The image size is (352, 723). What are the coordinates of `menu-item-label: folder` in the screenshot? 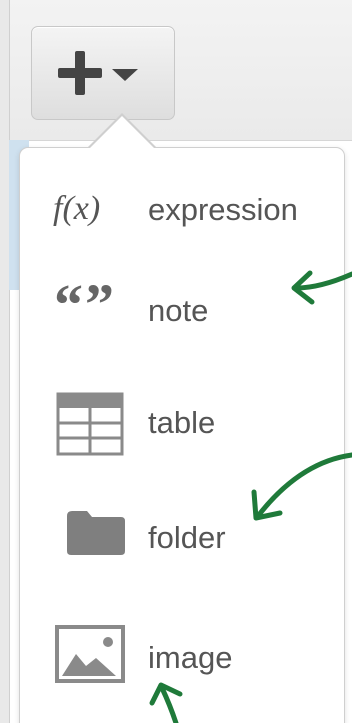 It's located at (187, 537).